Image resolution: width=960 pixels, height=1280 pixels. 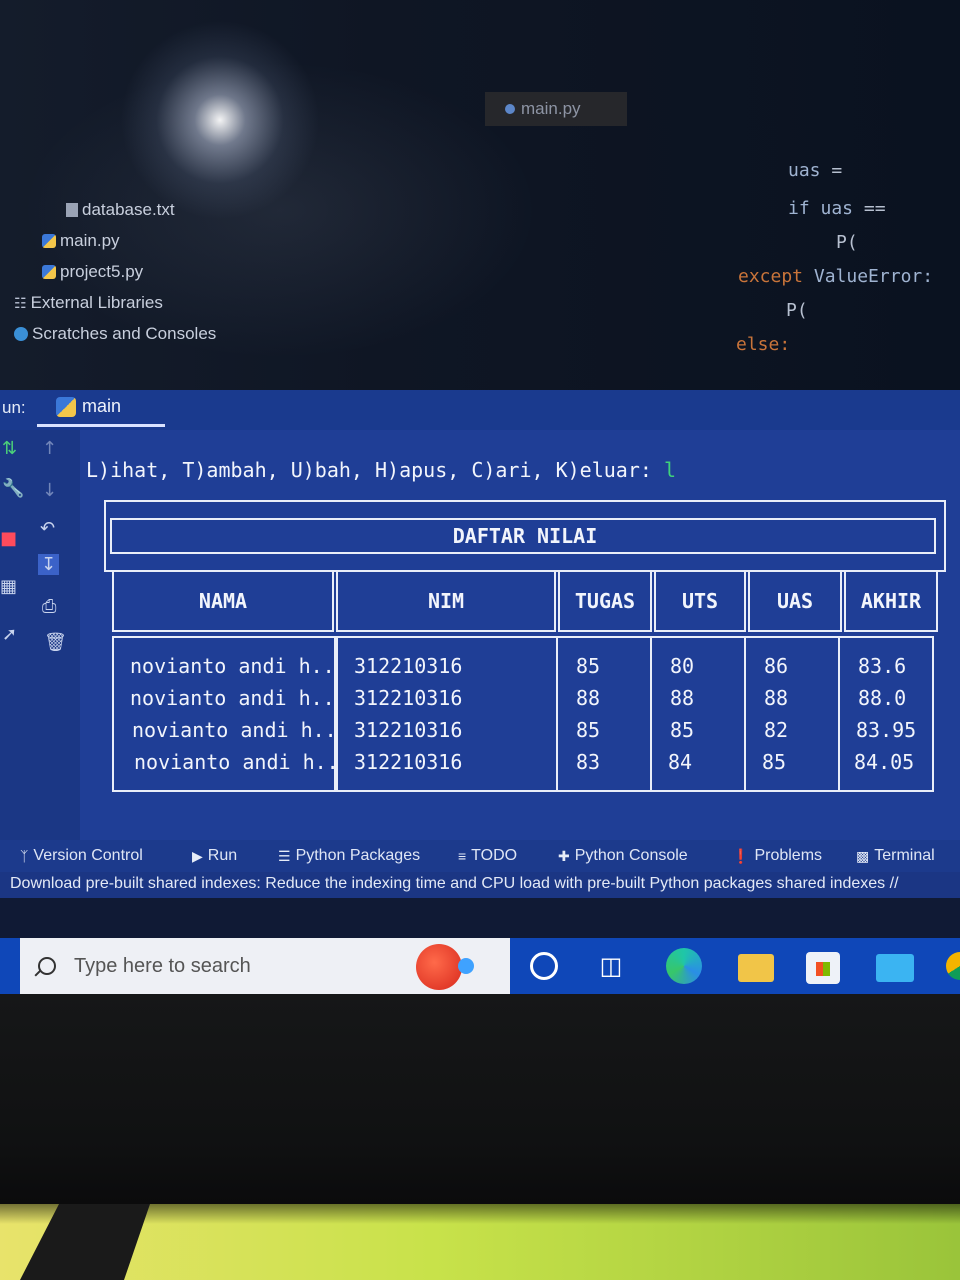 I want to click on search-icon, so click(x=47, y=966).